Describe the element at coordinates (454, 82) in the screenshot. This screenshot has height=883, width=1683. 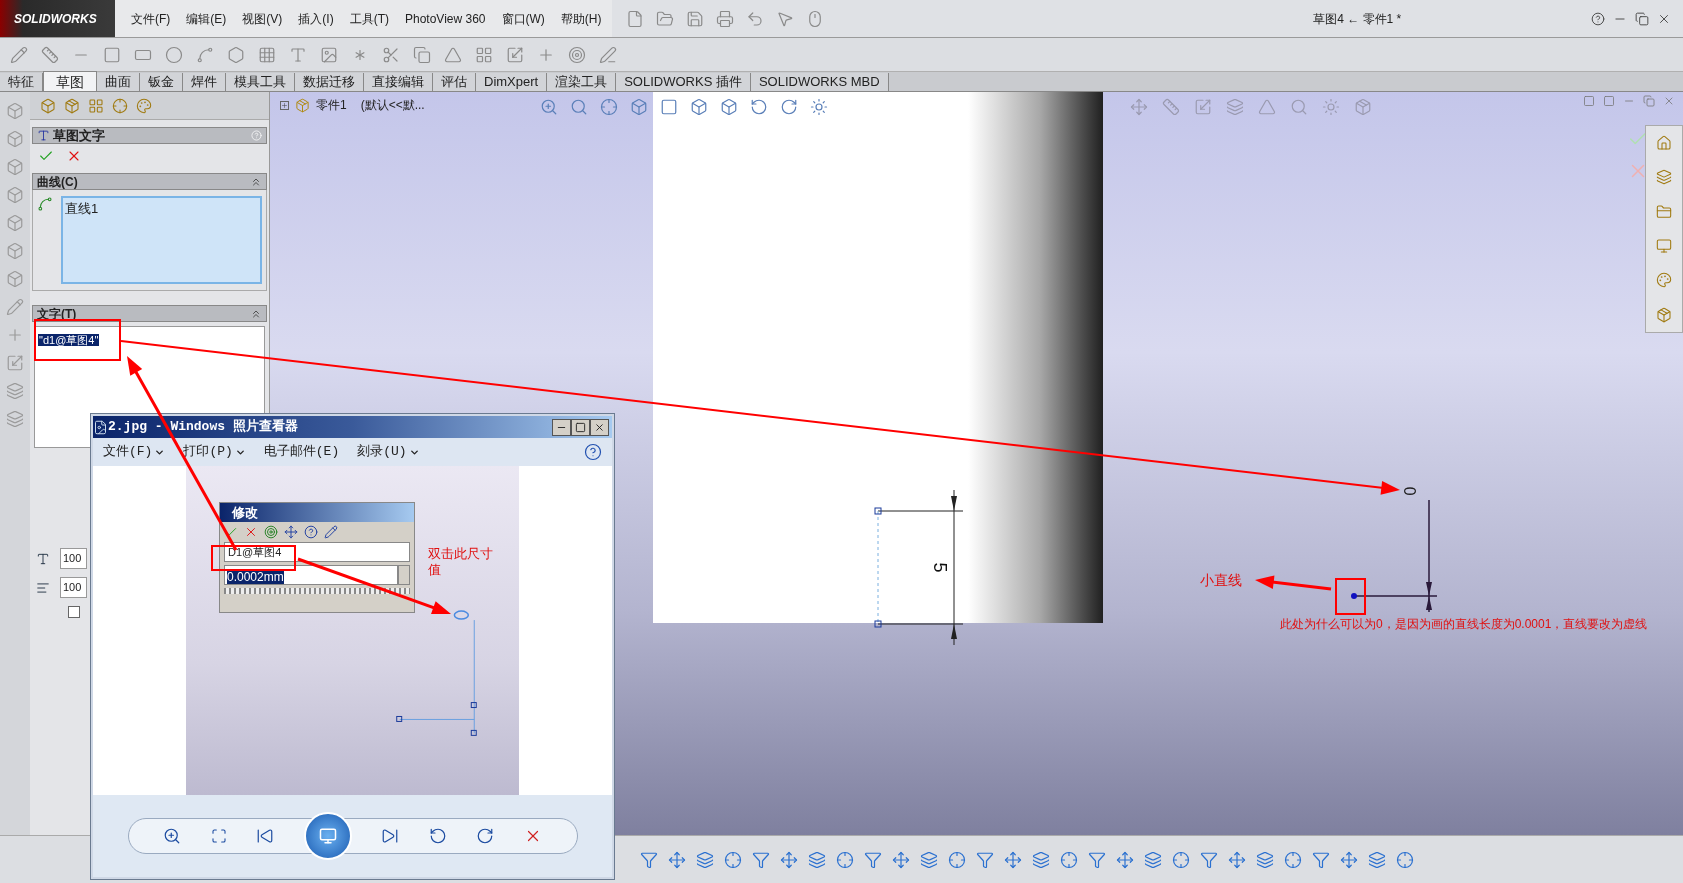
I see `command-tab: 评估` at that location.